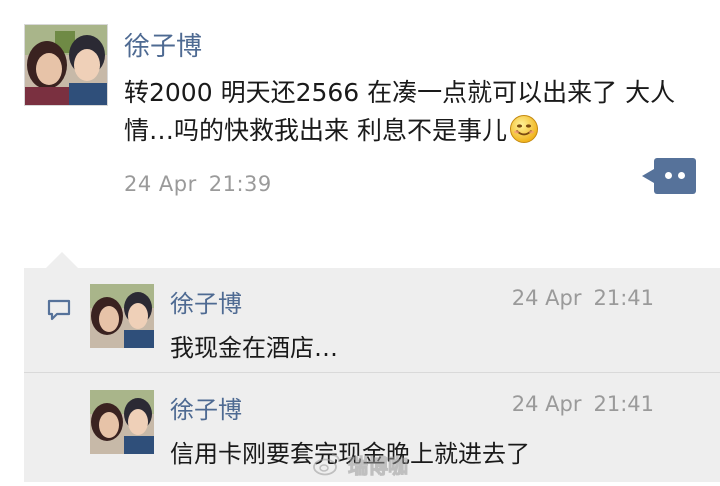  What do you see at coordinates (524, 129) in the screenshot?
I see `smile-emoji-icon` at bounding box center [524, 129].